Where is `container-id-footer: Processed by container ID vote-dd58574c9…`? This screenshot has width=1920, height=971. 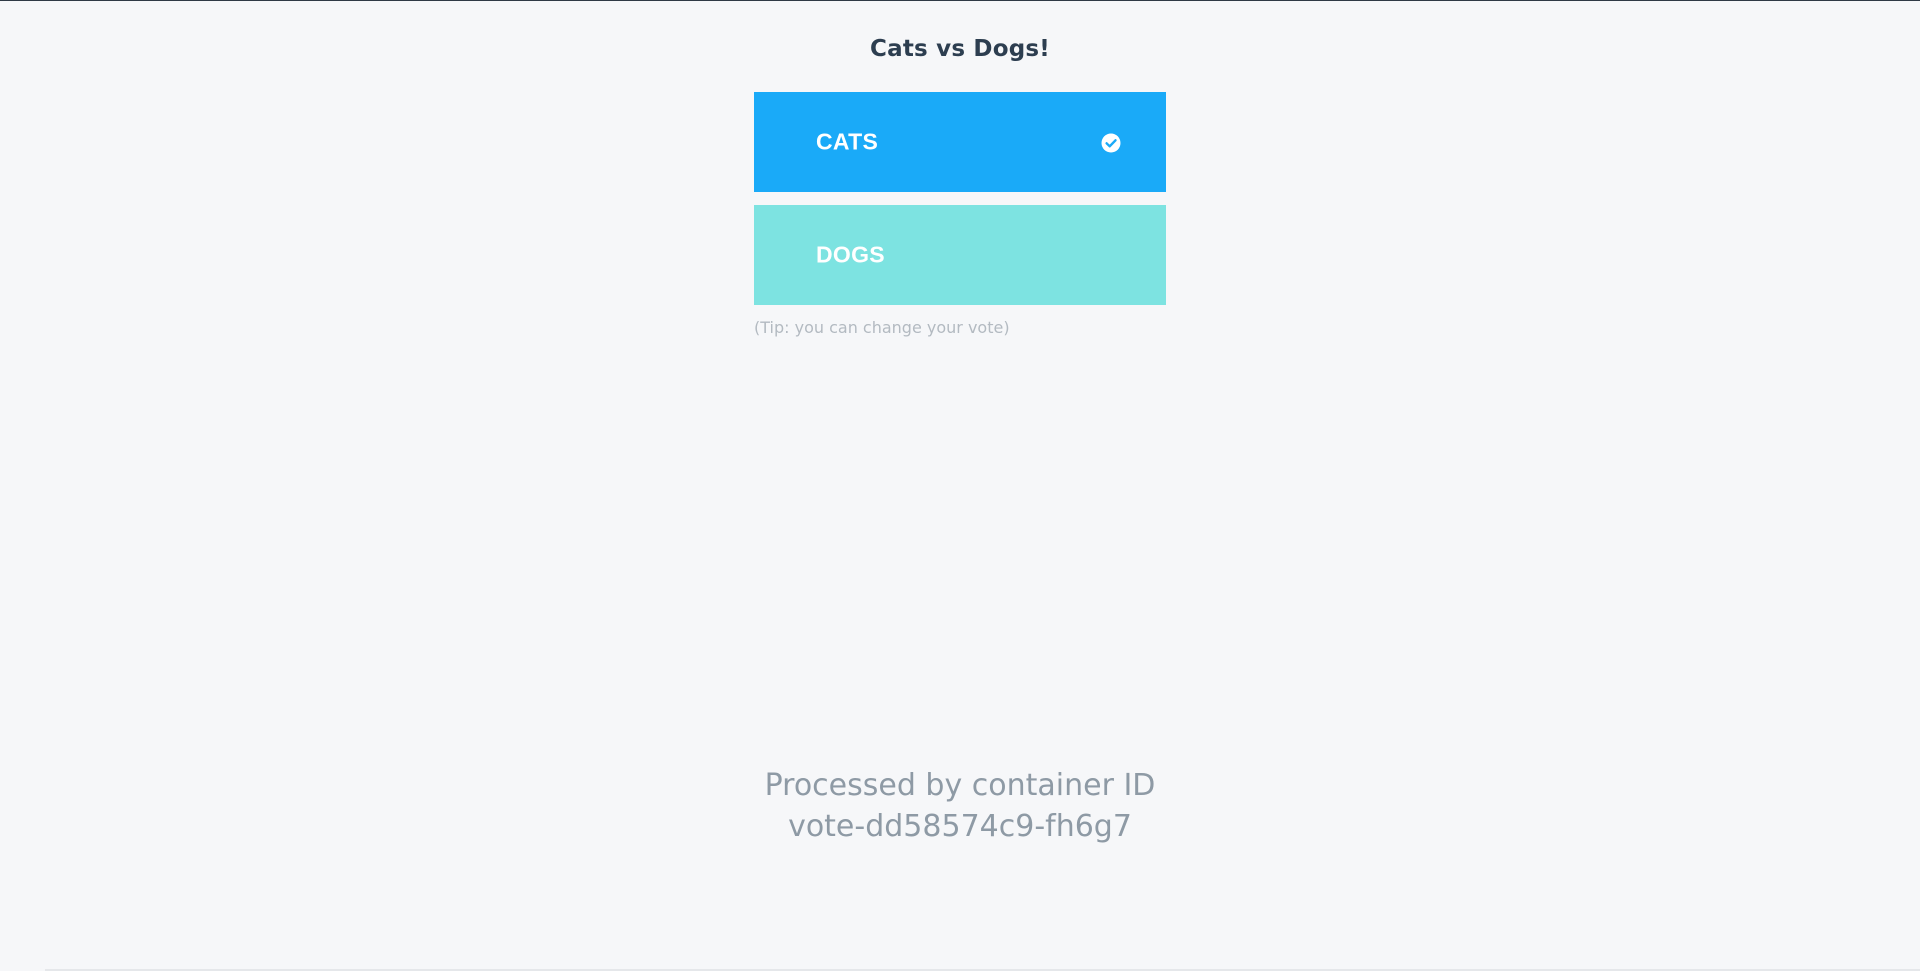
container-id-footer: Processed by container ID vote-dd58574c9… is located at coordinates (960, 806).